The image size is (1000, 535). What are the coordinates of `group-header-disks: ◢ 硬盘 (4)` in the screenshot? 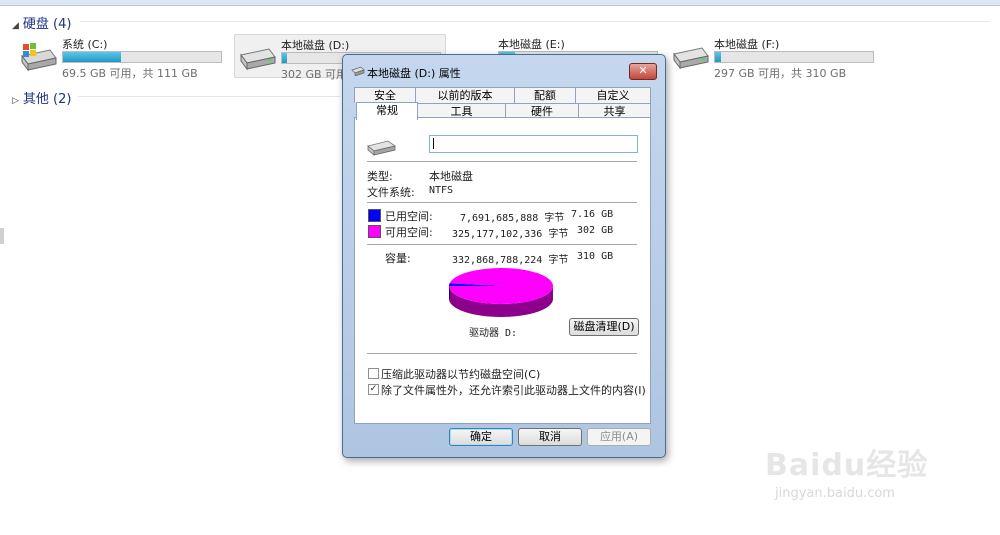 It's located at (41, 22).